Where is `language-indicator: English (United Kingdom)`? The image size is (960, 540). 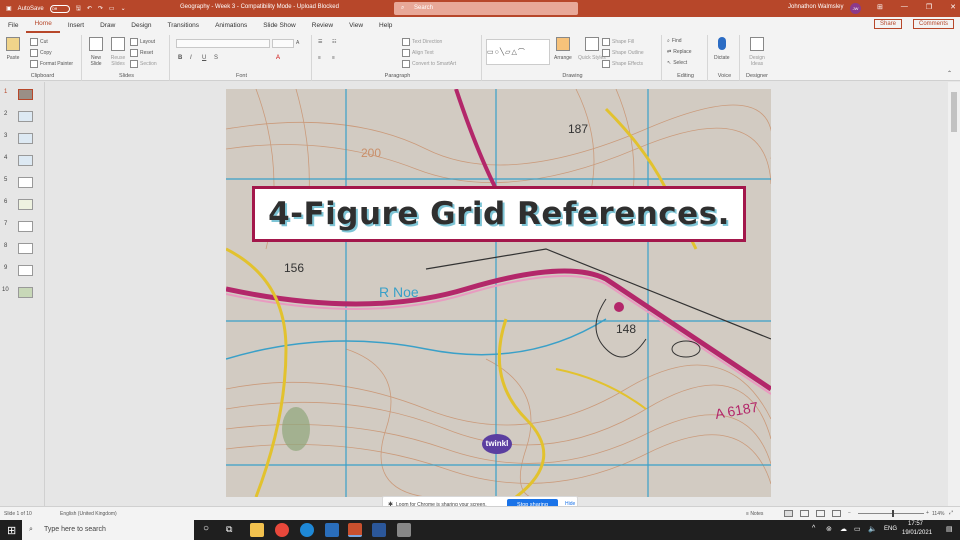 language-indicator: English (United Kingdom) is located at coordinates (88, 514).